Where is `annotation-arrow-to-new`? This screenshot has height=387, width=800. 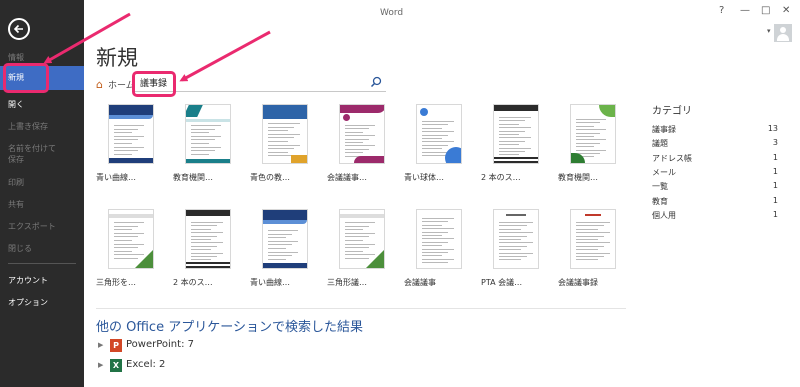 annotation-arrow-to-new is located at coordinates (87, 38).